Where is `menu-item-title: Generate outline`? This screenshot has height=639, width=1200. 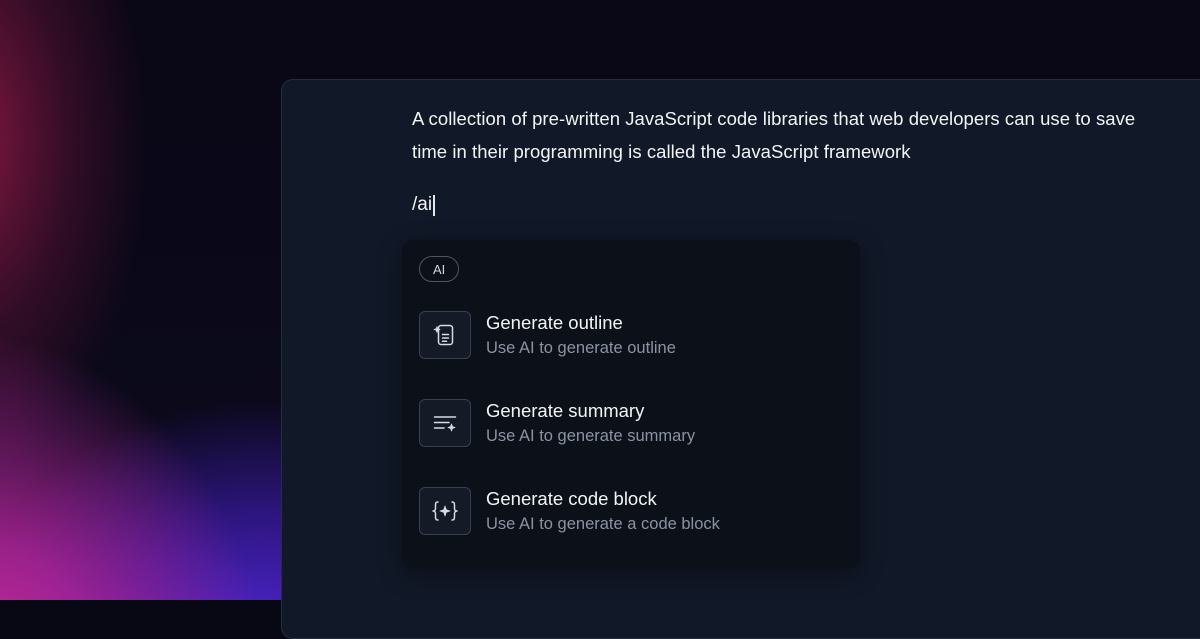 menu-item-title: Generate outline is located at coordinates (554, 322).